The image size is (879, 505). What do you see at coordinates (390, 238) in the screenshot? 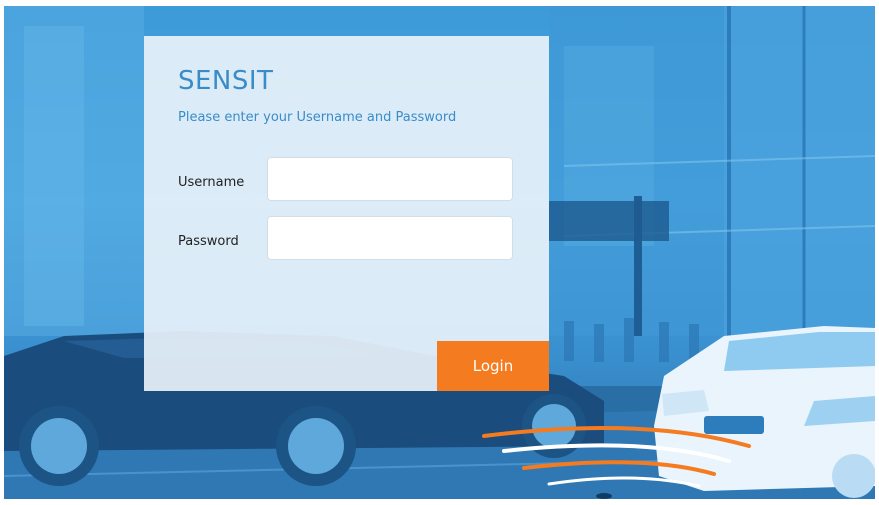
I see `password-input` at bounding box center [390, 238].